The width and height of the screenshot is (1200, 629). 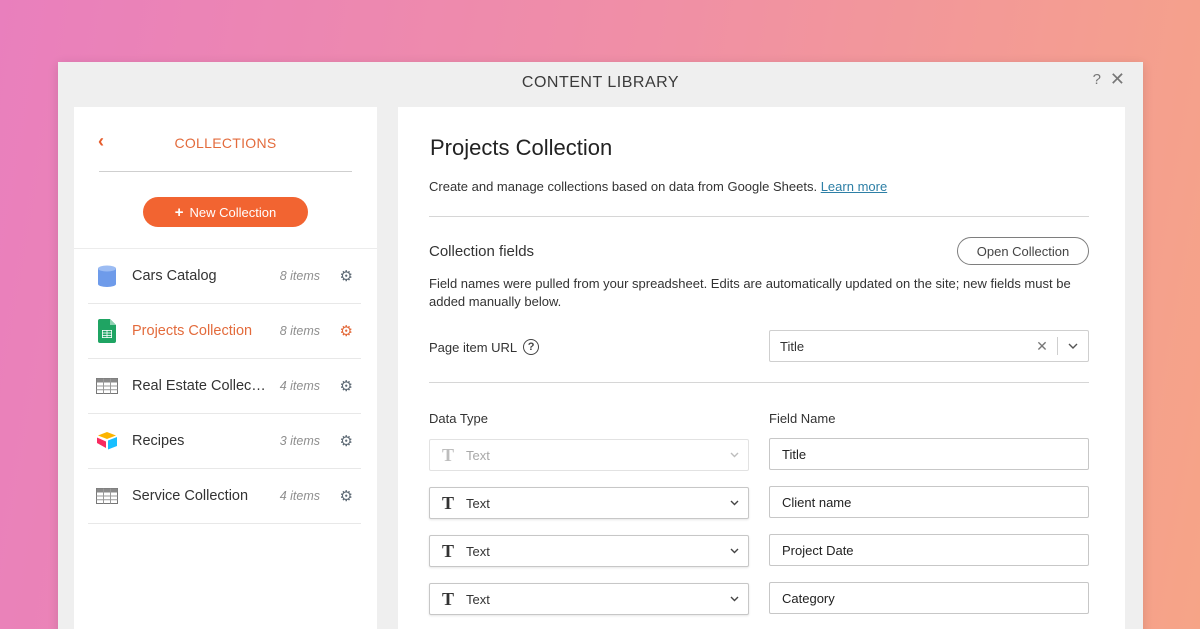 I want to click on database-icon, so click(x=107, y=276).